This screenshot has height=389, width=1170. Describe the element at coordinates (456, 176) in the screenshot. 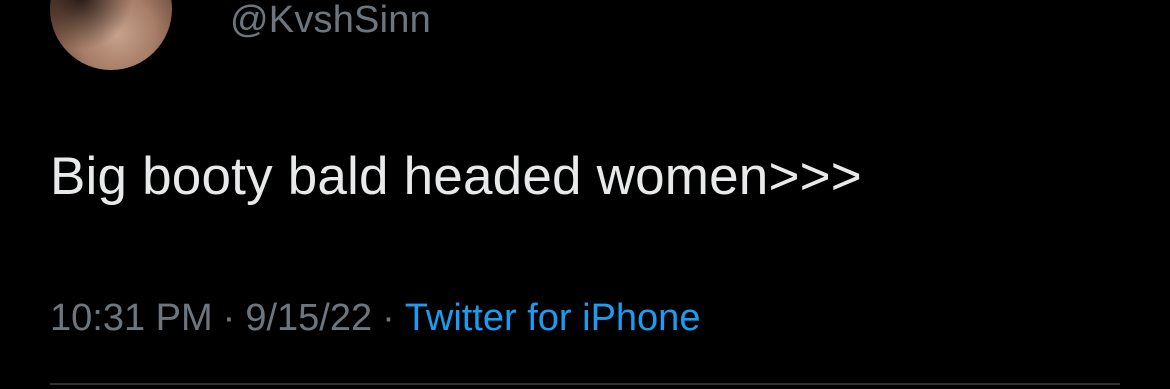

I see `tweet-text: Big booty bald headed women>>>` at that location.